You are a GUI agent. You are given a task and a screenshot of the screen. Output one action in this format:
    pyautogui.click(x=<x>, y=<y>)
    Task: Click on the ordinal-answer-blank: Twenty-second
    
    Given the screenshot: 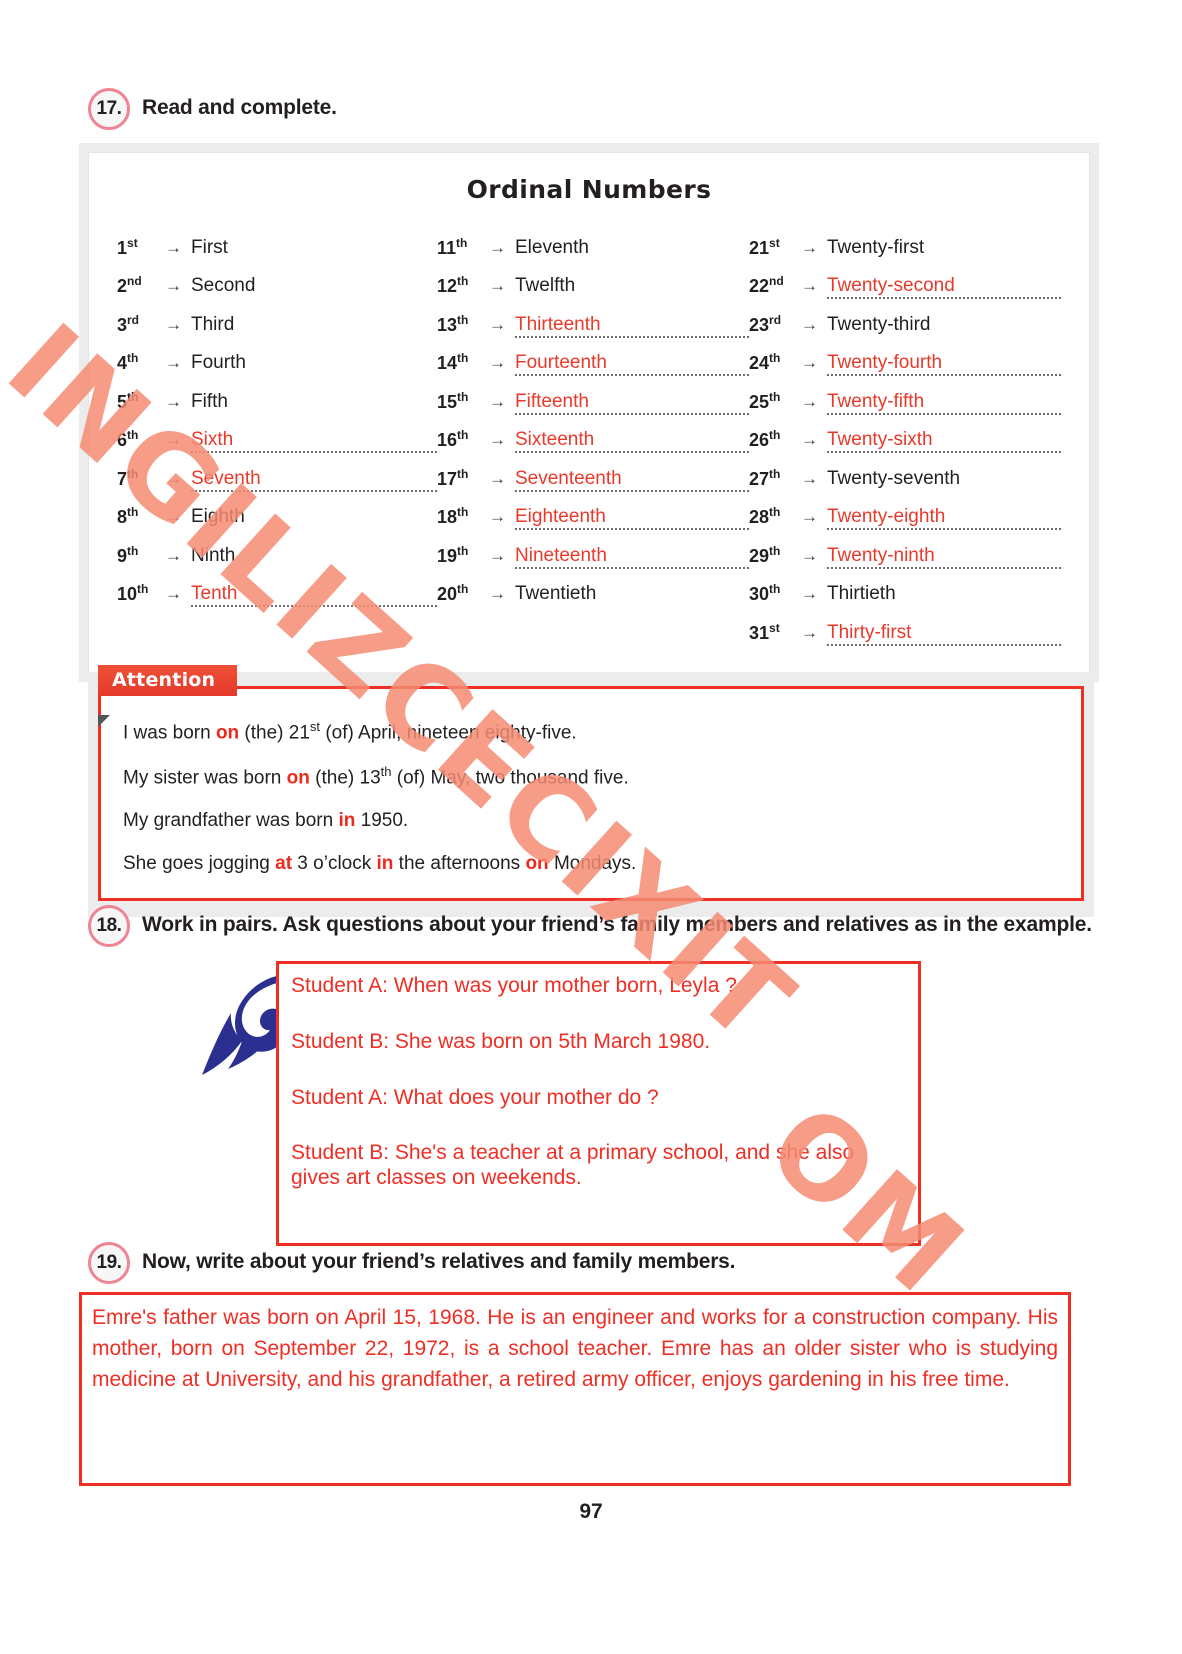 What is the action you would take?
    pyautogui.click(x=944, y=287)
    